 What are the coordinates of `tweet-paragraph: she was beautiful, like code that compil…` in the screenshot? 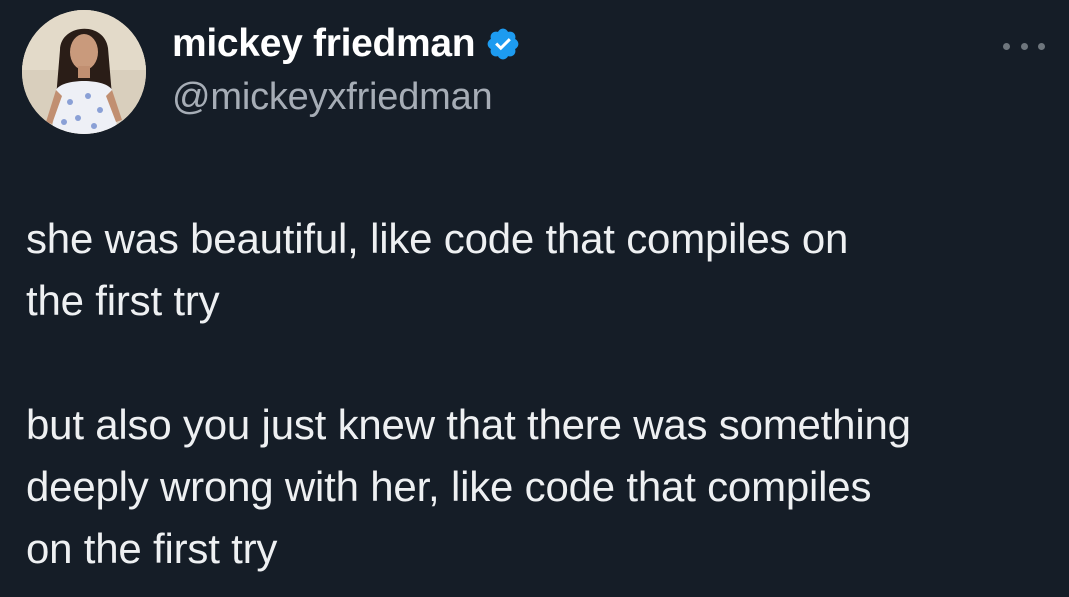 It's located at (437, 269).